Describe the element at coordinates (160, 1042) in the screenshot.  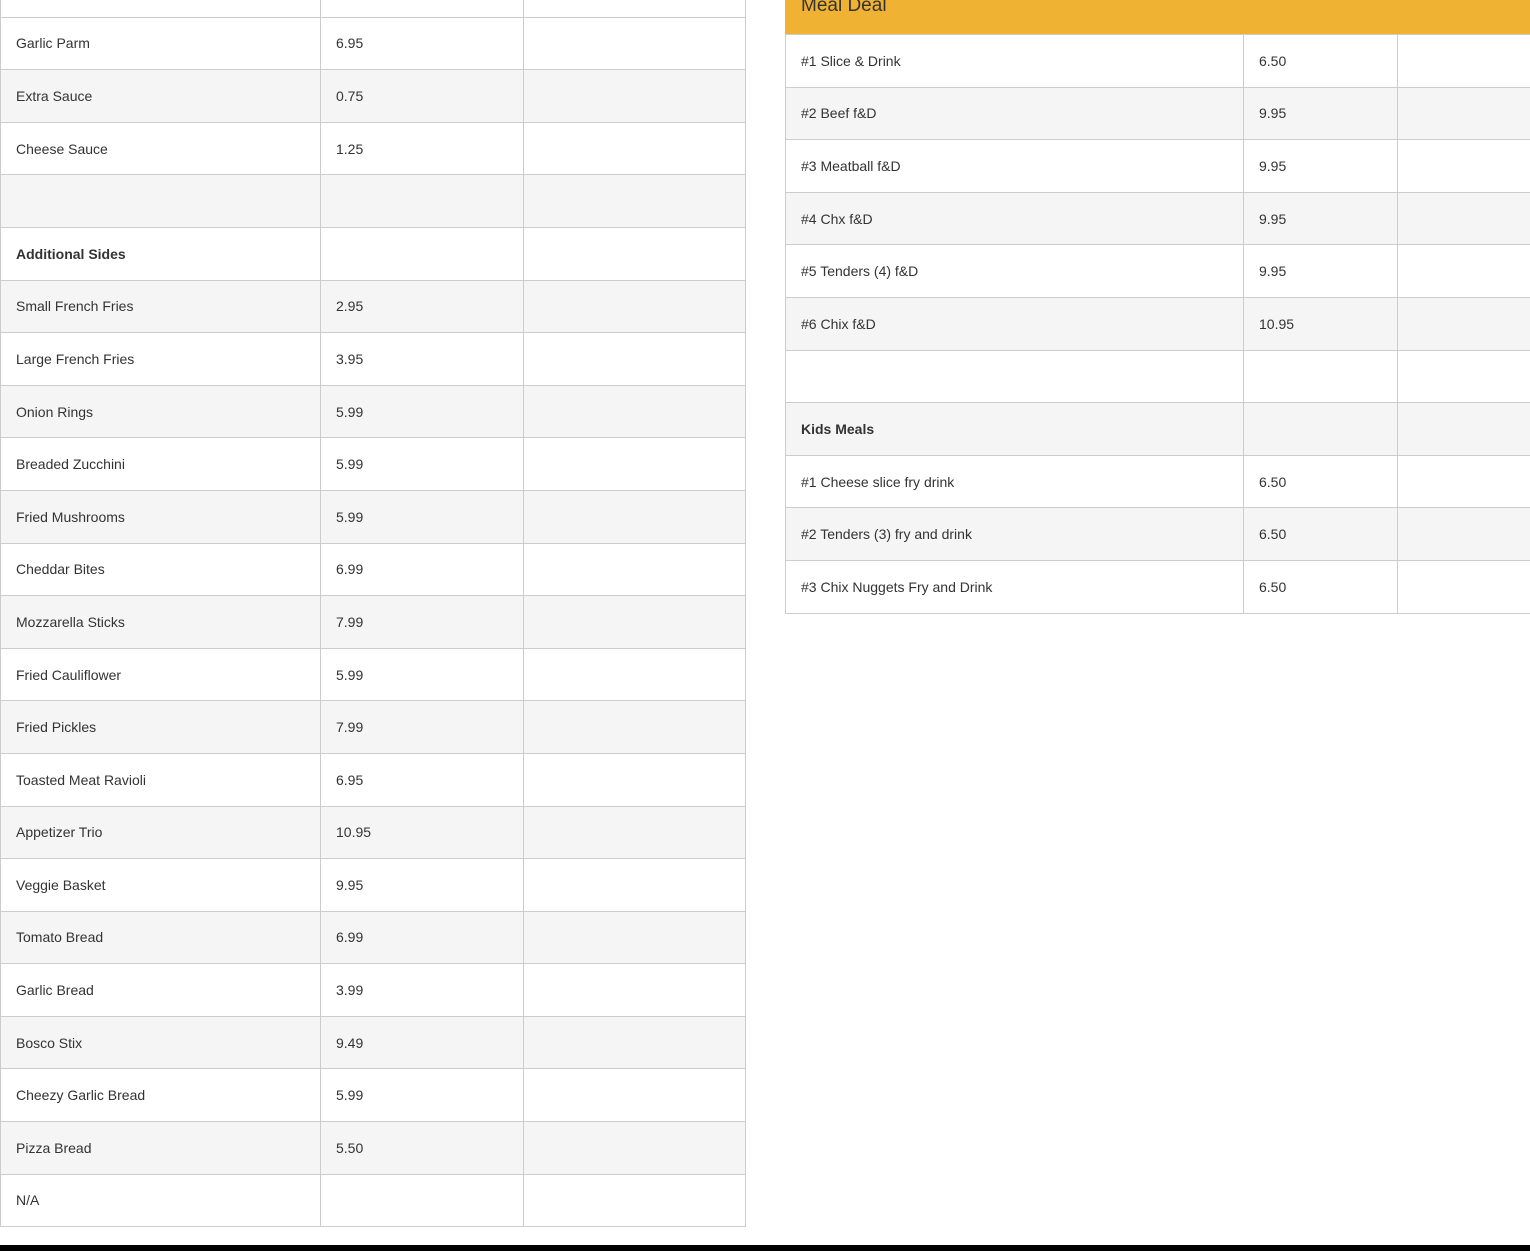
I see `item-name-cell: Bosco Stix` at that location.